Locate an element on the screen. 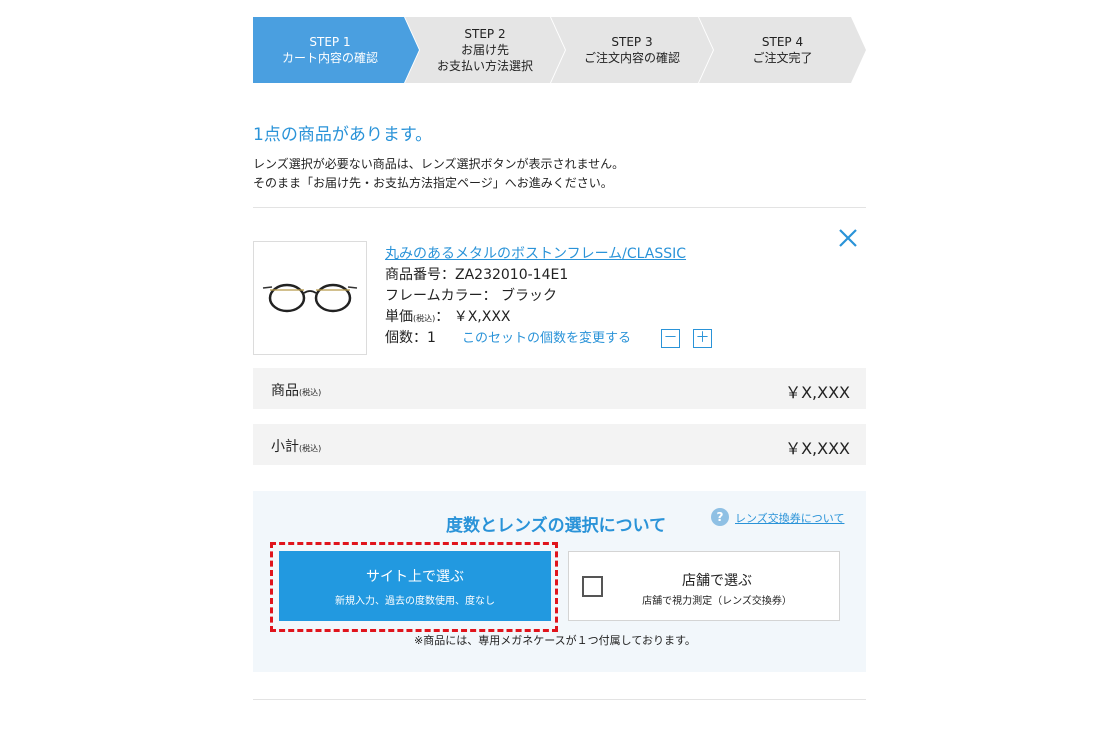  subtotal-label-group: 小計(税込) is located at coordinates (296, 446).